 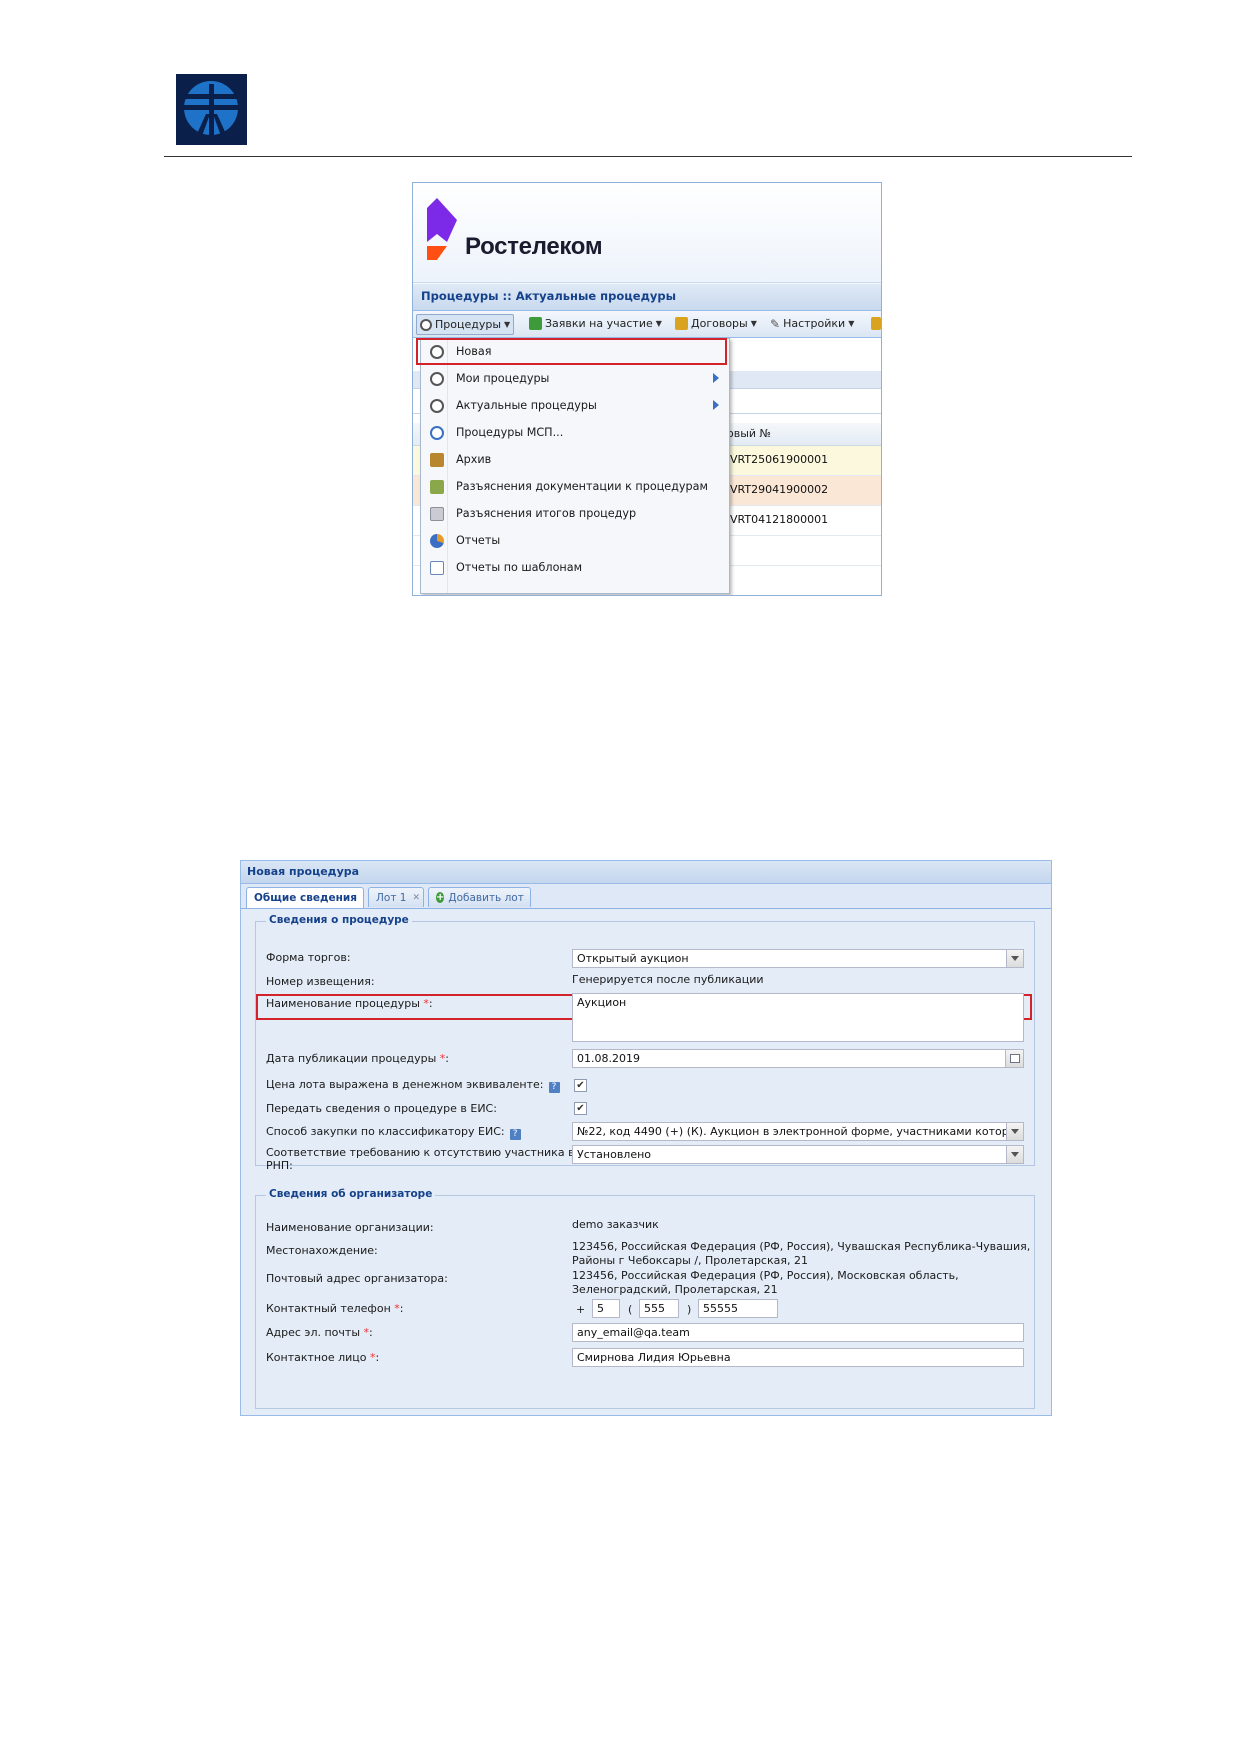 What do you see at coordinates (305, 897) in the screenshot?
I see `tab-general: Общие сведения` at bounding box center [305, 897].